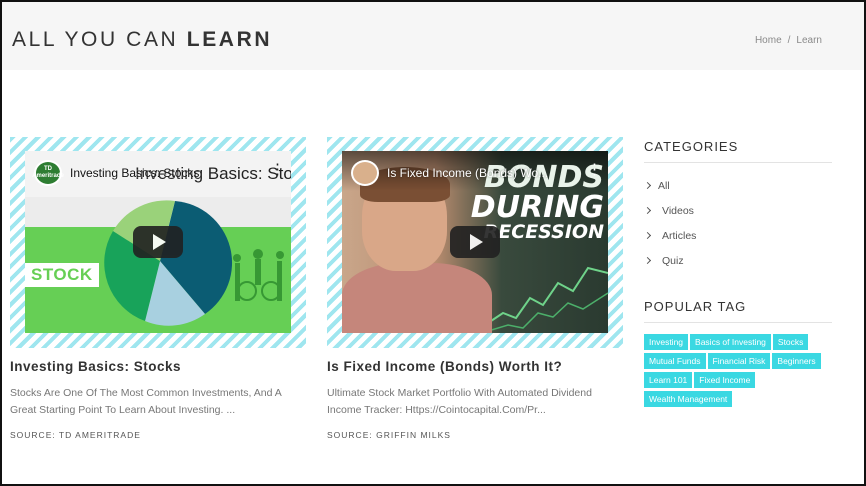 The image size is (866, 486). I want to click on overlay-line-2: DURING, so click(537, 207).